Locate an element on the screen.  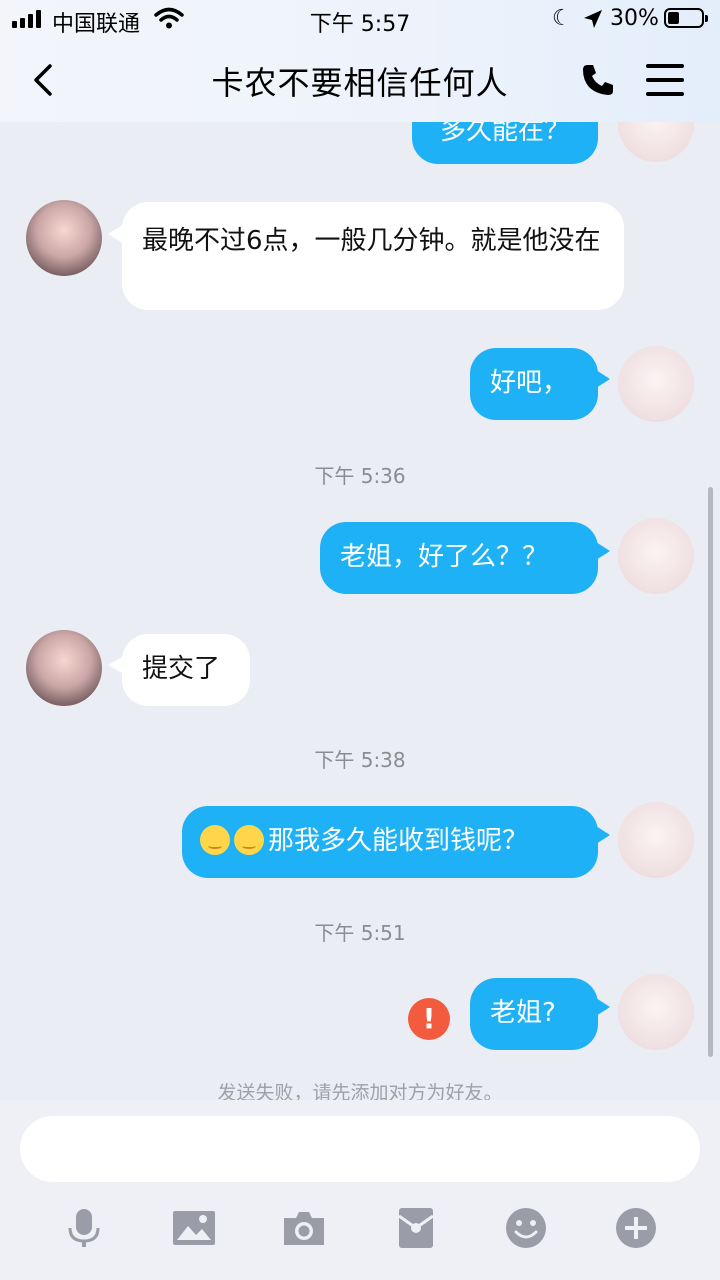
timestamp: 下午 5:51 is located at coordinates (360, 933).